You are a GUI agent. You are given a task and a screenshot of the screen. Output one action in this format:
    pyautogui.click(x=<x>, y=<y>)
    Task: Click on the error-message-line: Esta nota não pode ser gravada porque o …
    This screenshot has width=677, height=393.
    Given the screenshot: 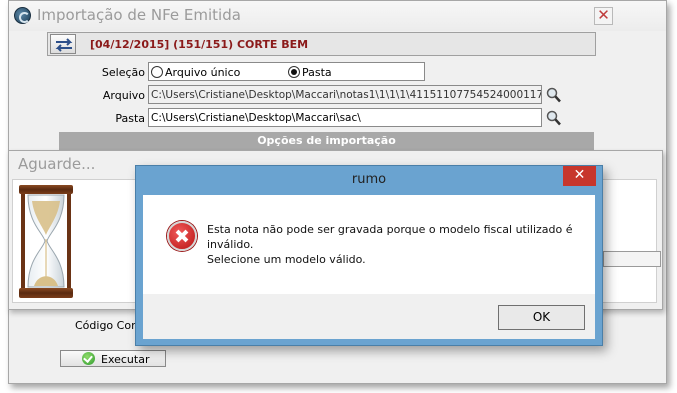 What is the action you would take?
    pyautogui.click(x=390, y=229)
    